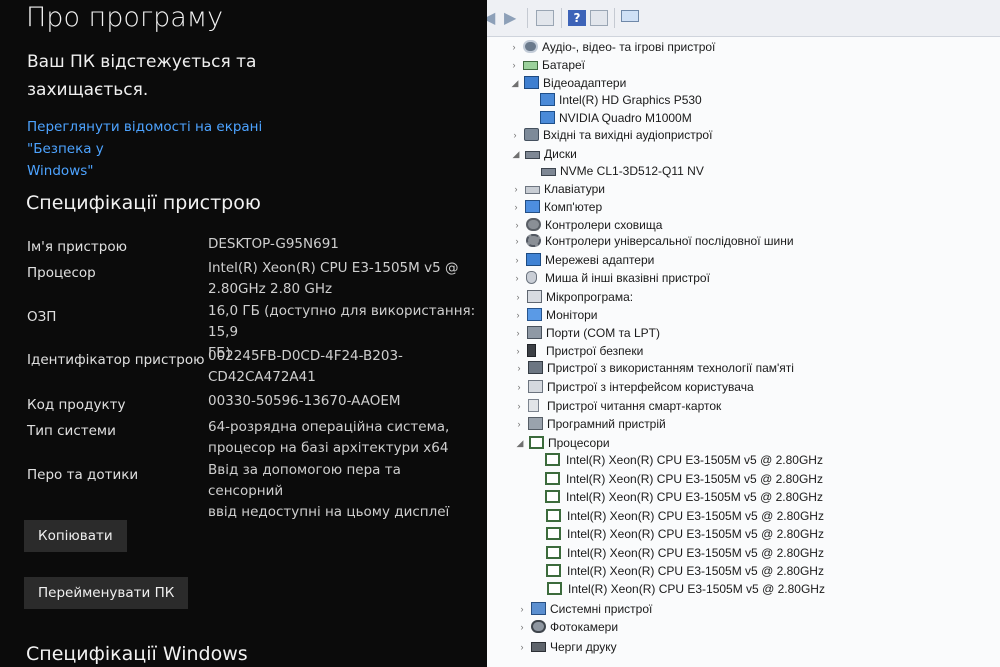  I want to click on device-tree-category: › Системні пристрої, so click(743, 609).